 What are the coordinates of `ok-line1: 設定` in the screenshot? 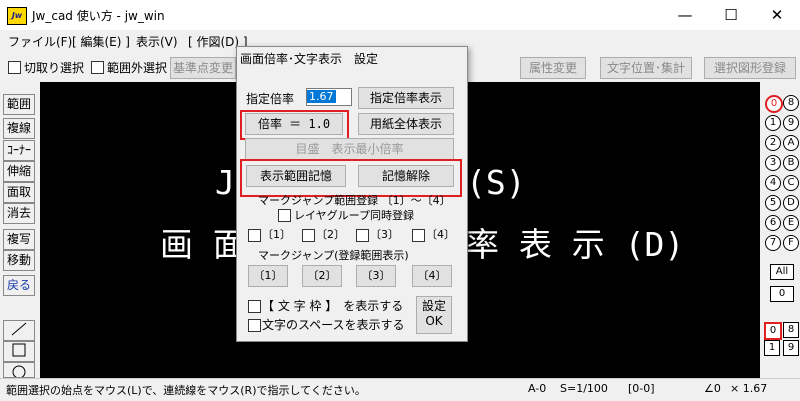 It's located at (433, 306).